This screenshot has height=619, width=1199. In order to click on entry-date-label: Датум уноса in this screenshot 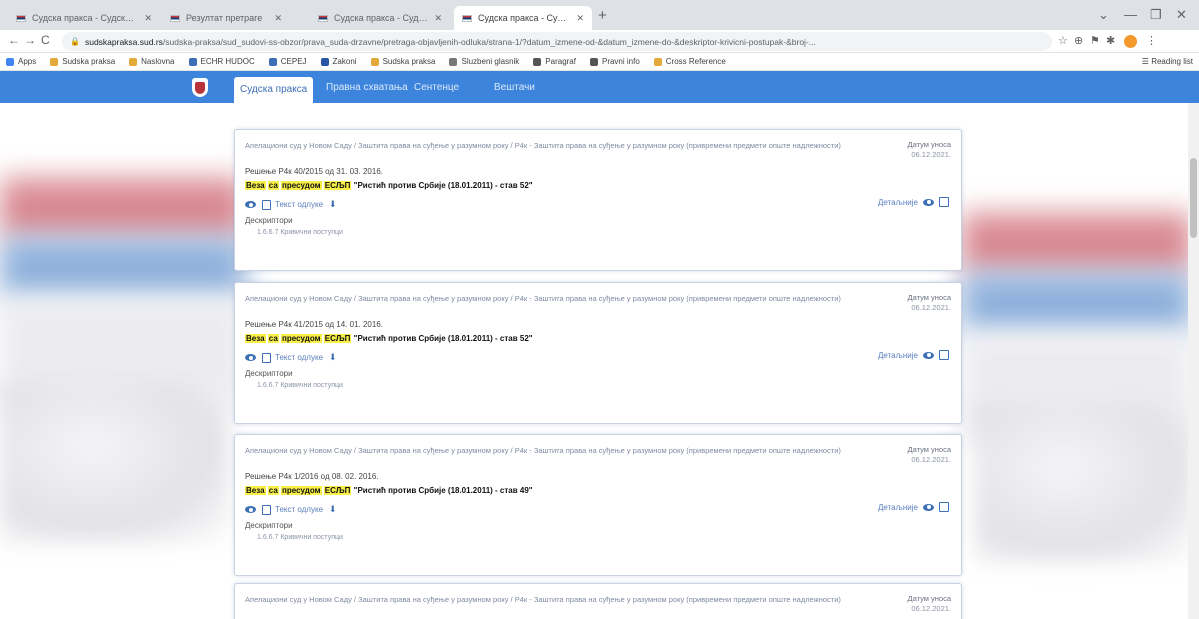, I will do `click(929, 449)`.